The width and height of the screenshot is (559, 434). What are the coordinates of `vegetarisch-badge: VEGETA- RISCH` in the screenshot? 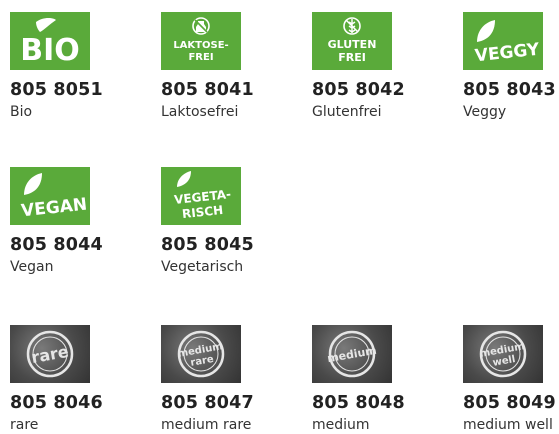 It's located at (201, 196).